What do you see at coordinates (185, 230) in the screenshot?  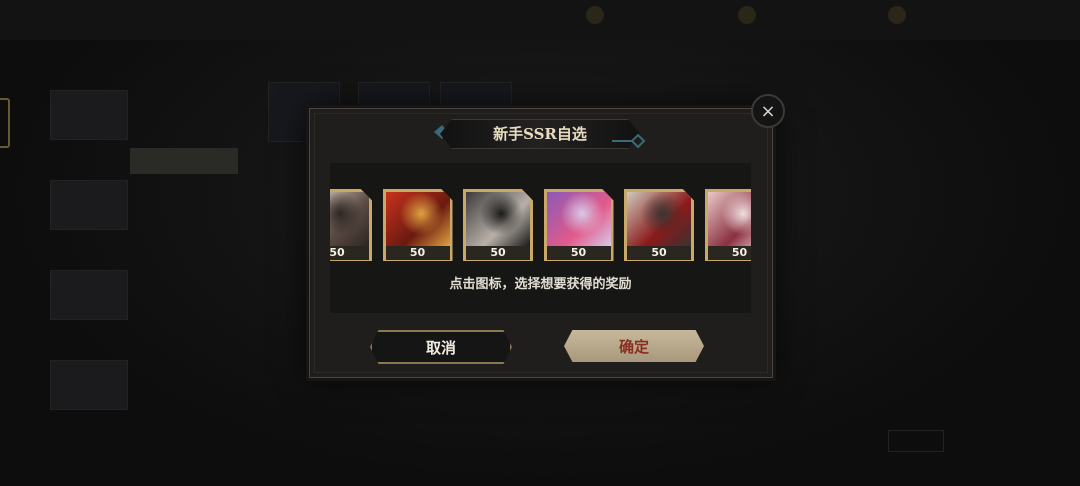 I see `background-sidebar` at bounding box center [185, 230].